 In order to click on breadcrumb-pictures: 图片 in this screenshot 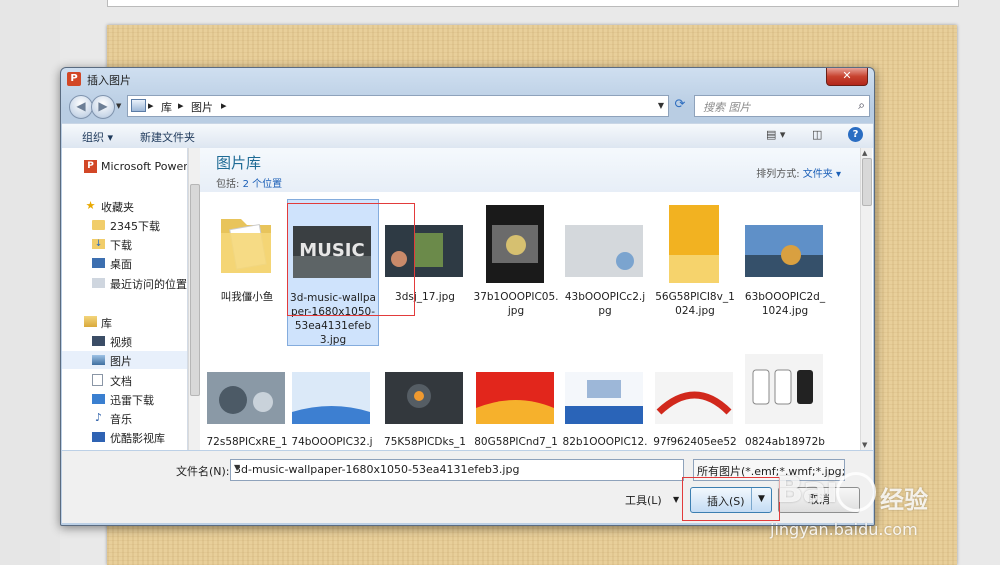, I will do `click(202, 107)`.